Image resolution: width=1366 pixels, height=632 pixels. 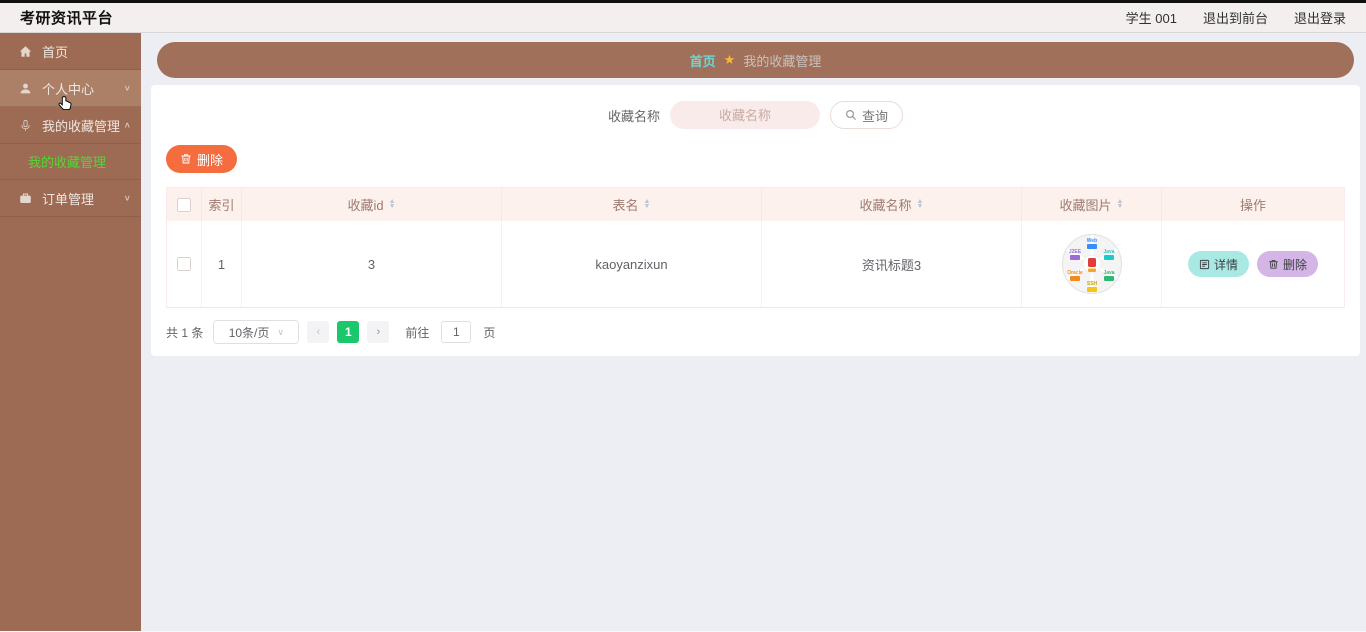 I want to click on query-button: 查询, so click(x=867, y=115).